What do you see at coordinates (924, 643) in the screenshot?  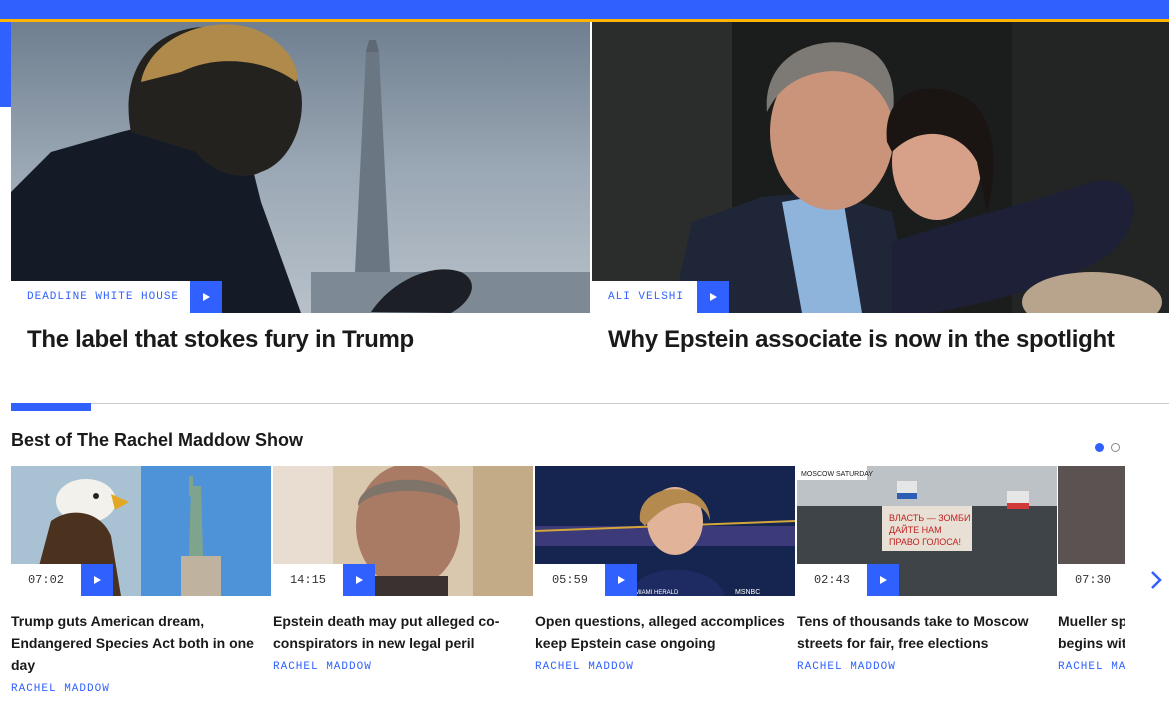 I see `video-title-line: streets for fair, free elections` at bounding box center [924, 643].